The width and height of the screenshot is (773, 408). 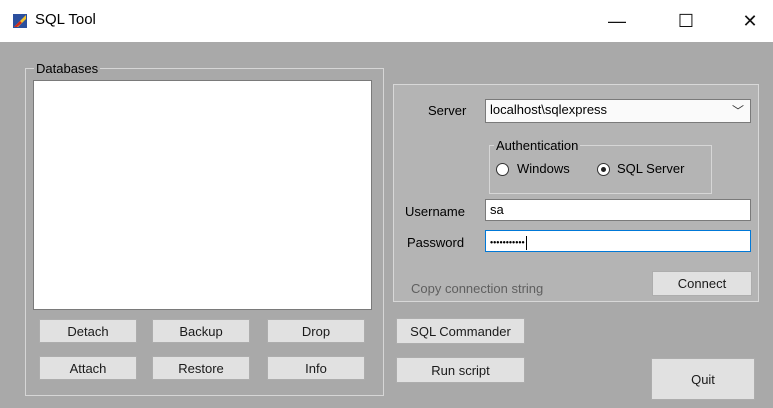 I want to click on close-button: ✕, so click(x=750, y=21).